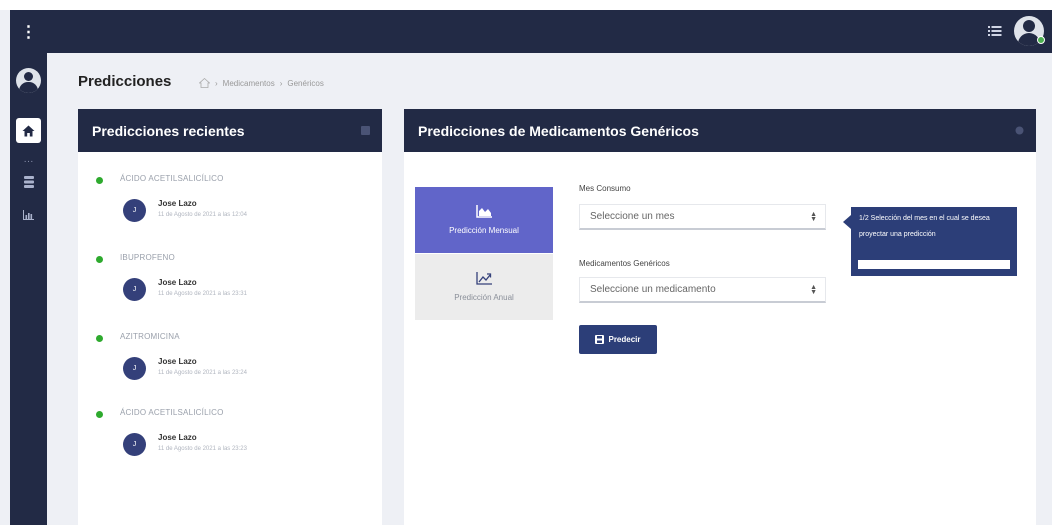 This screenshot has height=525, width=1052. What do you see at coordinates (484, 230) in the screenshot?
I see `tab-monthly-label: Predicción Mensual` at bounding box center [484, 230].